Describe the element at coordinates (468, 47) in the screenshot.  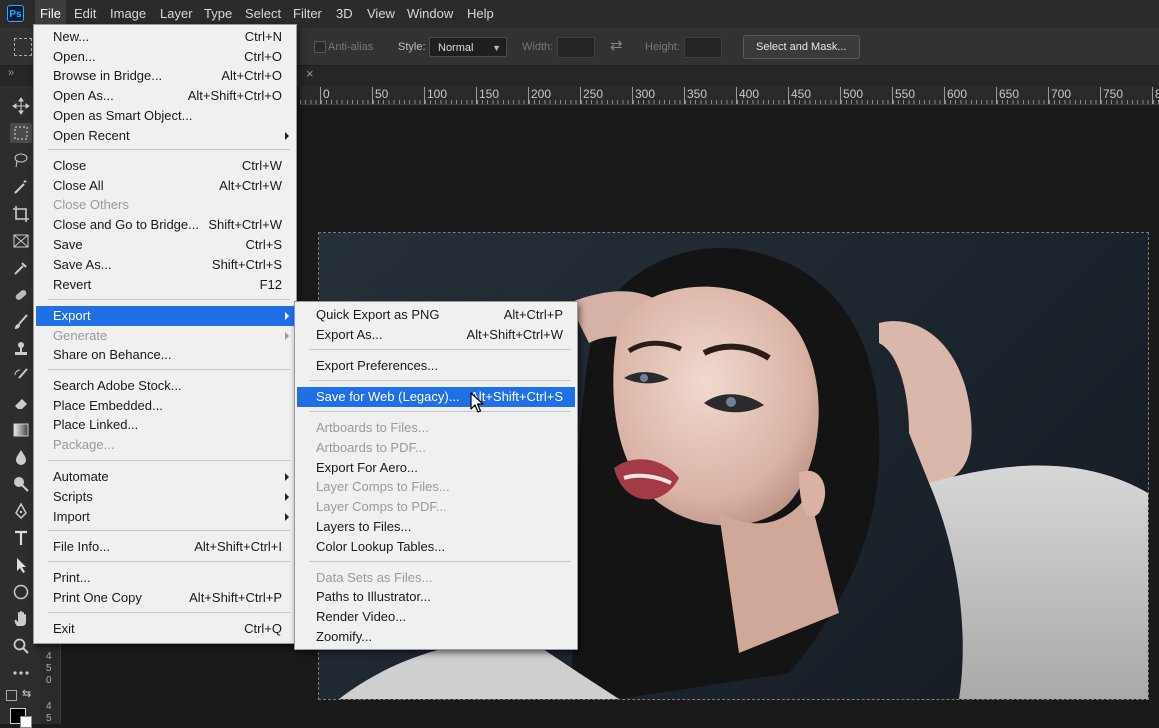
I see `style-select: Normal ▼` at that location.